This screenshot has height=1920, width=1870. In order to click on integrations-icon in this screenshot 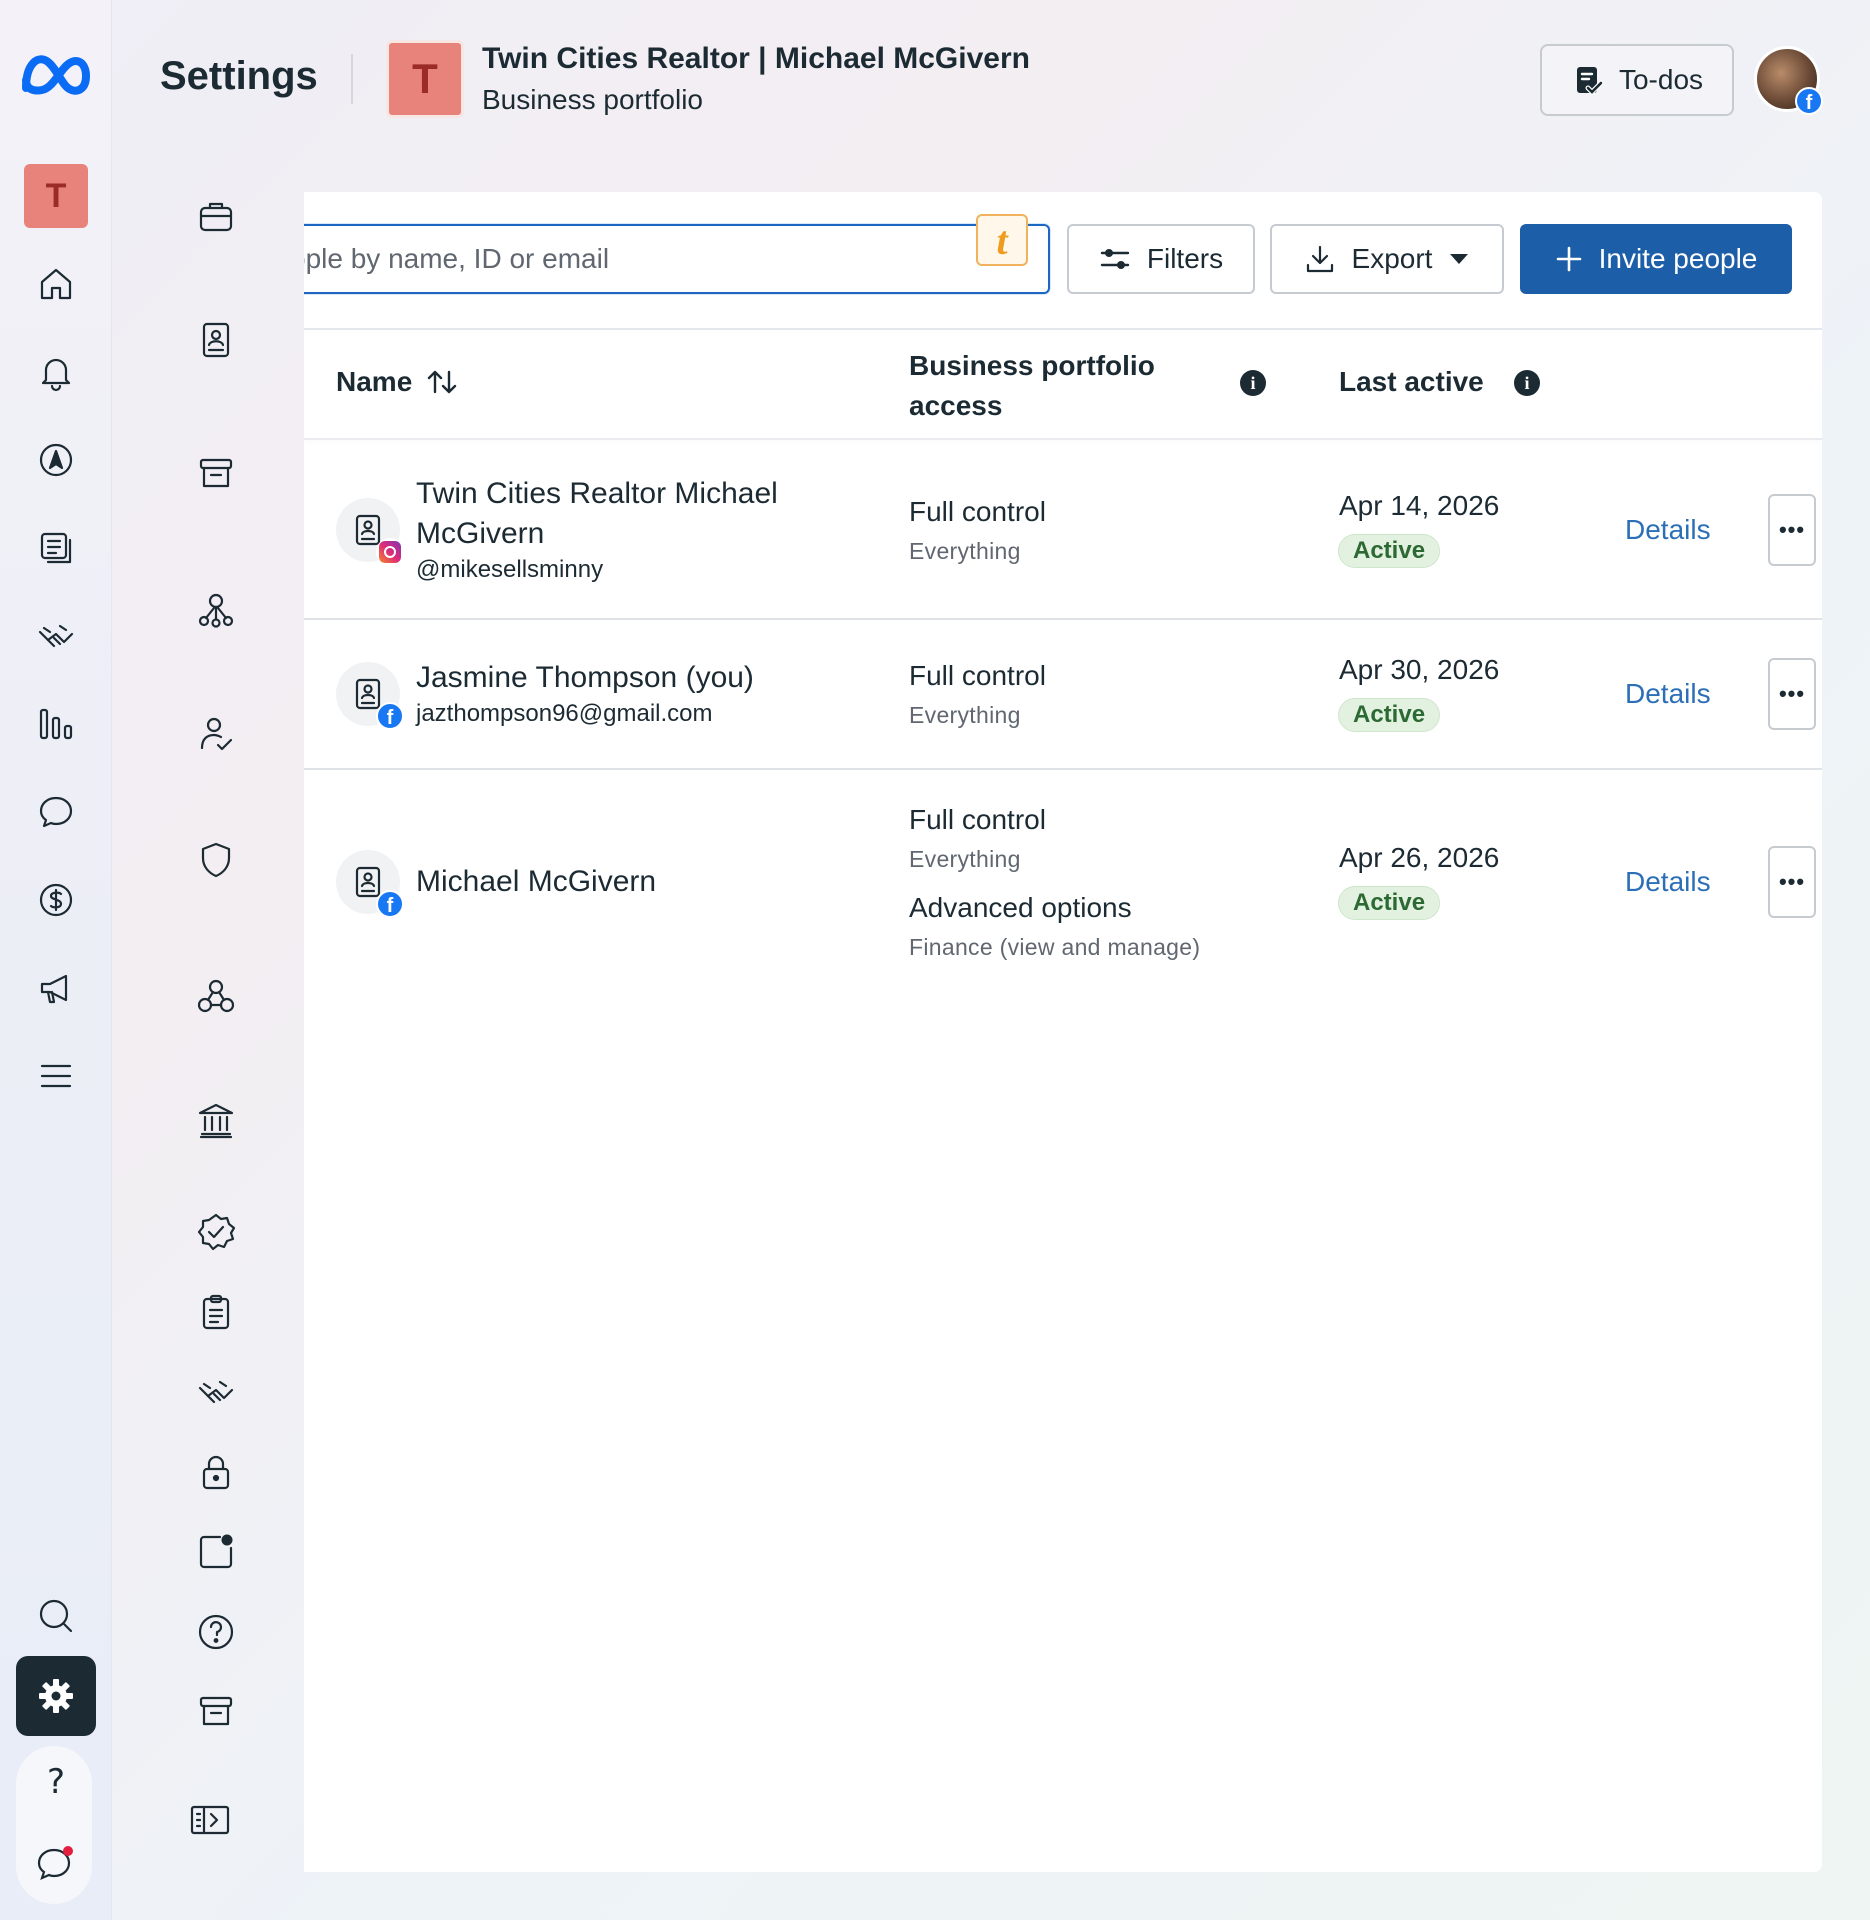, I will do `click(216, 996)`.